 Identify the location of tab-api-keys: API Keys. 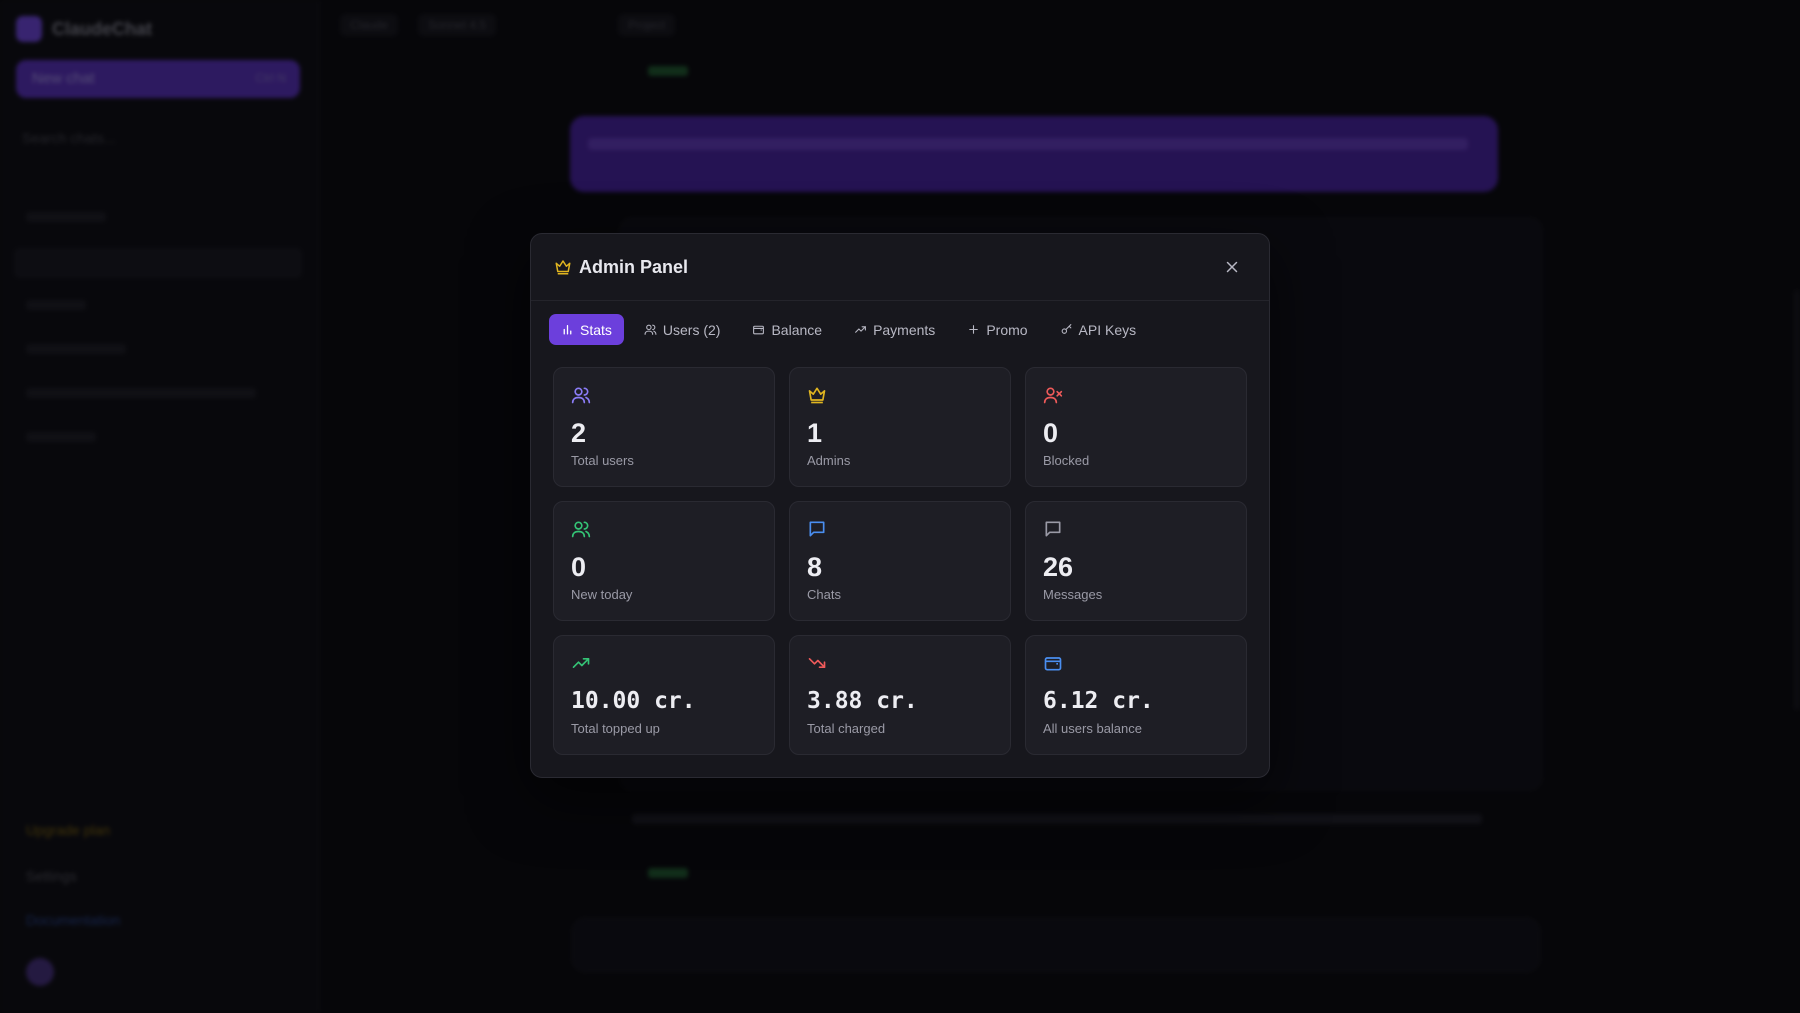
(1098, 329).